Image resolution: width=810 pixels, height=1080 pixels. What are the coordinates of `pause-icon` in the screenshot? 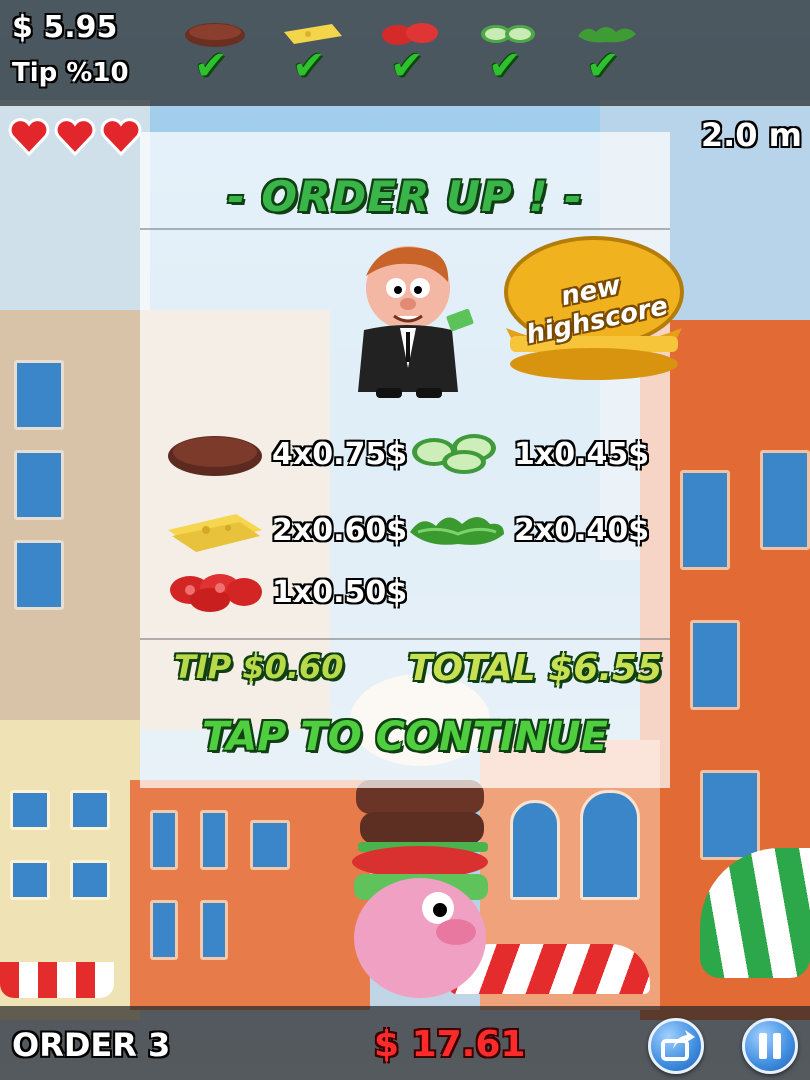 It's located at (770, 1046).